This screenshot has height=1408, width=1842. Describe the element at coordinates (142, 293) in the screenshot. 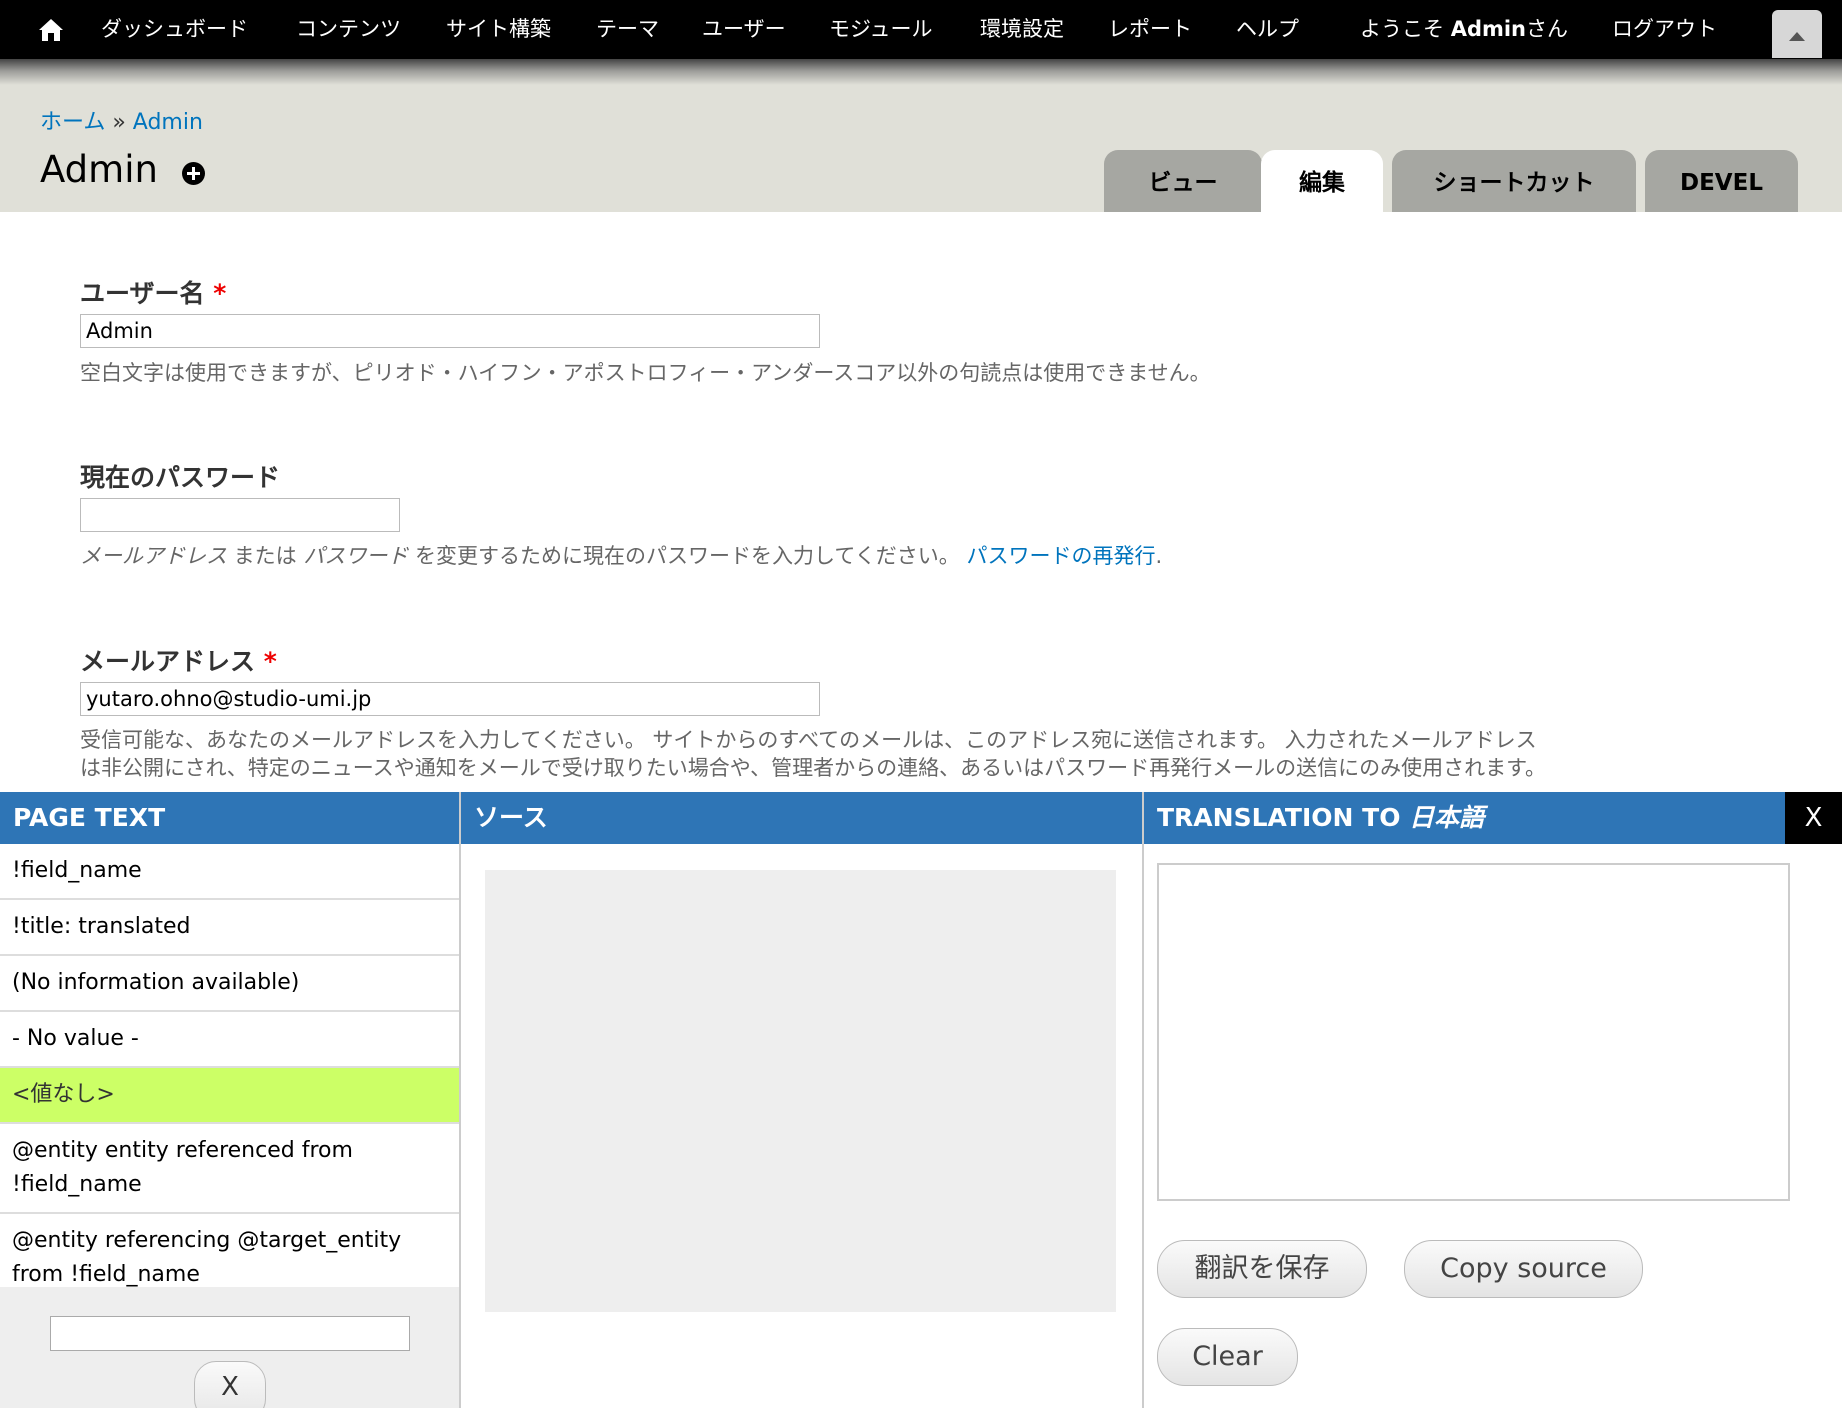

I see `username-label-text: ユーザー名` at that location.